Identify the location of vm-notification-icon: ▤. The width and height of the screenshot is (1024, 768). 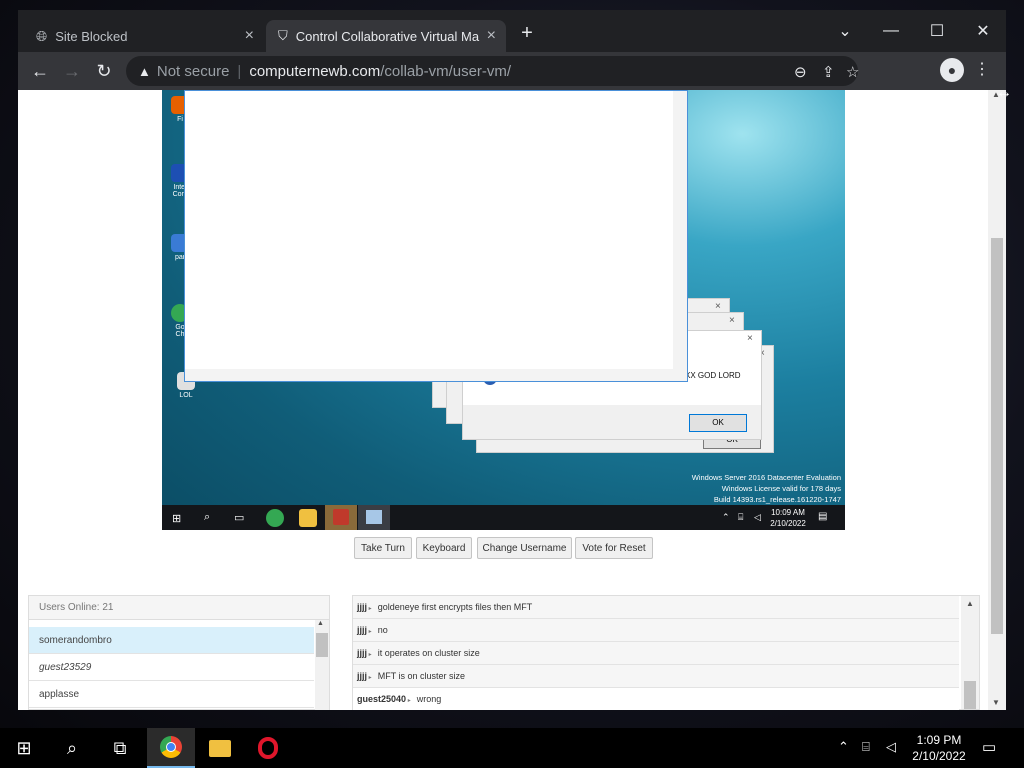
(822, 516).